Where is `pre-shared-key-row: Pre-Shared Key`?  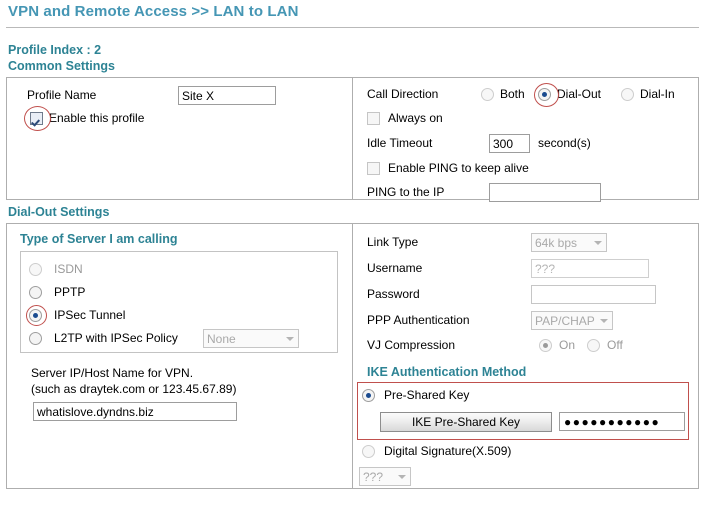 pre-shared-key-row: Pre-Shared Key is located at coordinates (415, 395).